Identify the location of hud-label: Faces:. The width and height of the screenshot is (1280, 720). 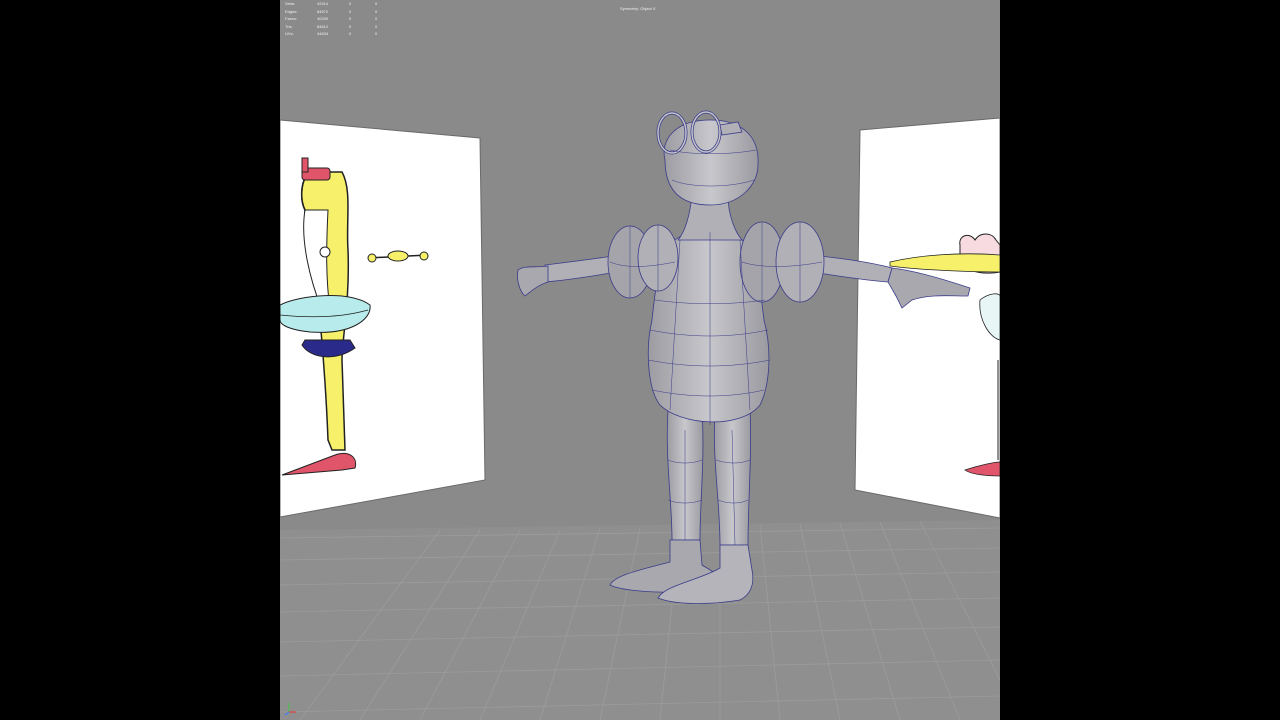
(291, 18).